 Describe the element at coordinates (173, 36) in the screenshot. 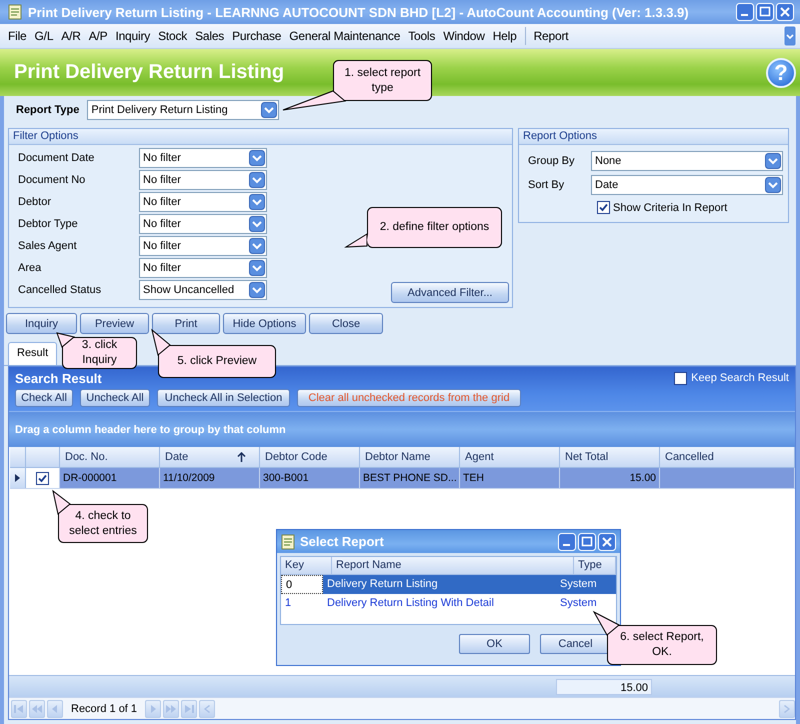

I see `menu-item: Stock` at that location.